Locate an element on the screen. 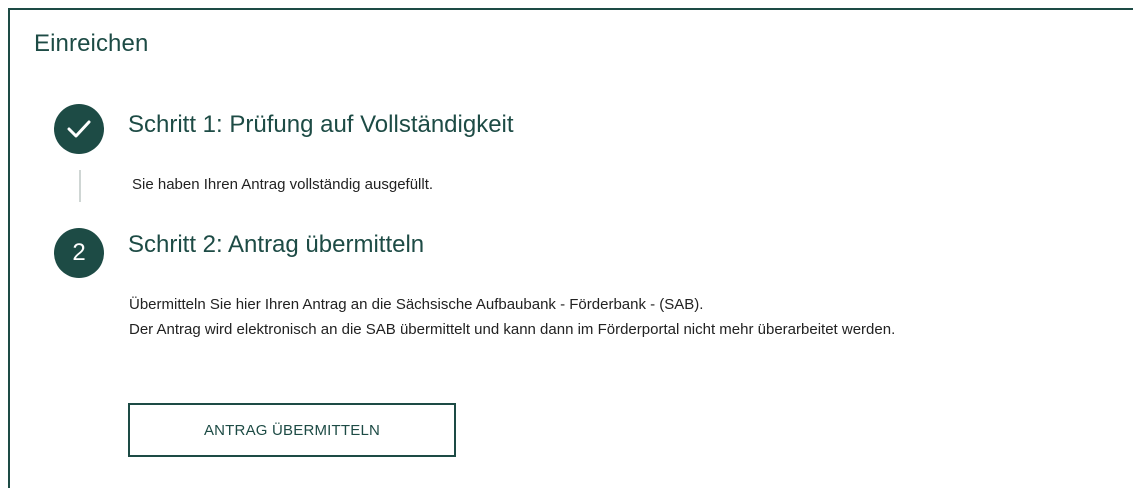  submit-application-button: ANTRAG ÜBERMITTELN is located at coordinates (292, 430).